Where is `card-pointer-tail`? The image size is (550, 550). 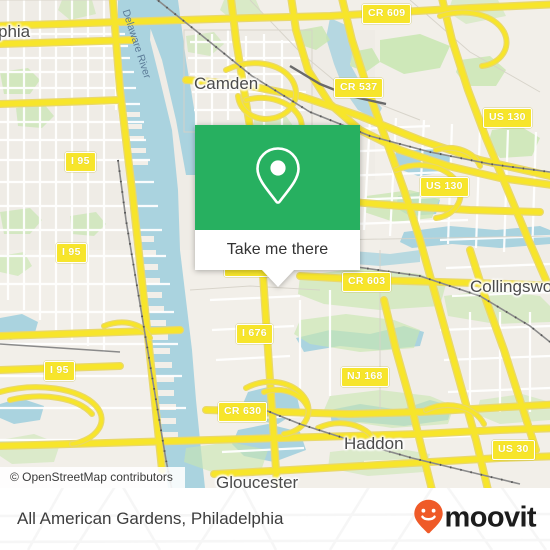 card-pointer-tail is located at coordinates (277, 278).